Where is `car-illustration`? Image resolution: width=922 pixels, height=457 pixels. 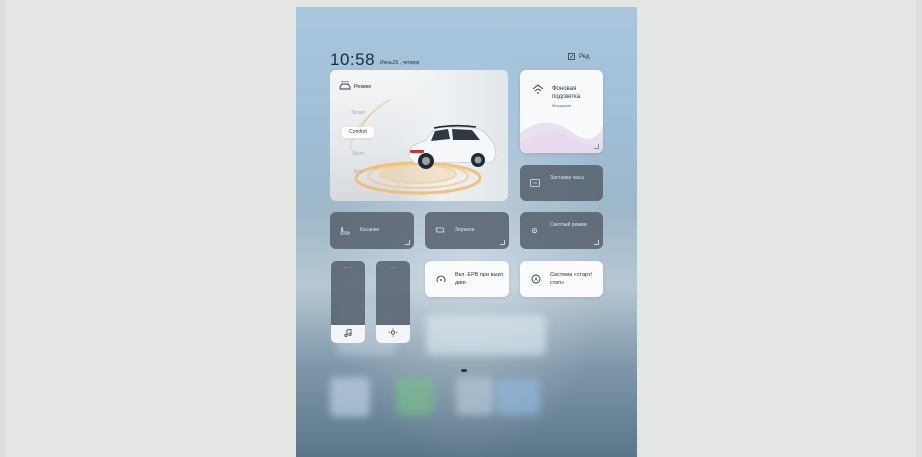 car-illustration is located at coordinates (452, 146).